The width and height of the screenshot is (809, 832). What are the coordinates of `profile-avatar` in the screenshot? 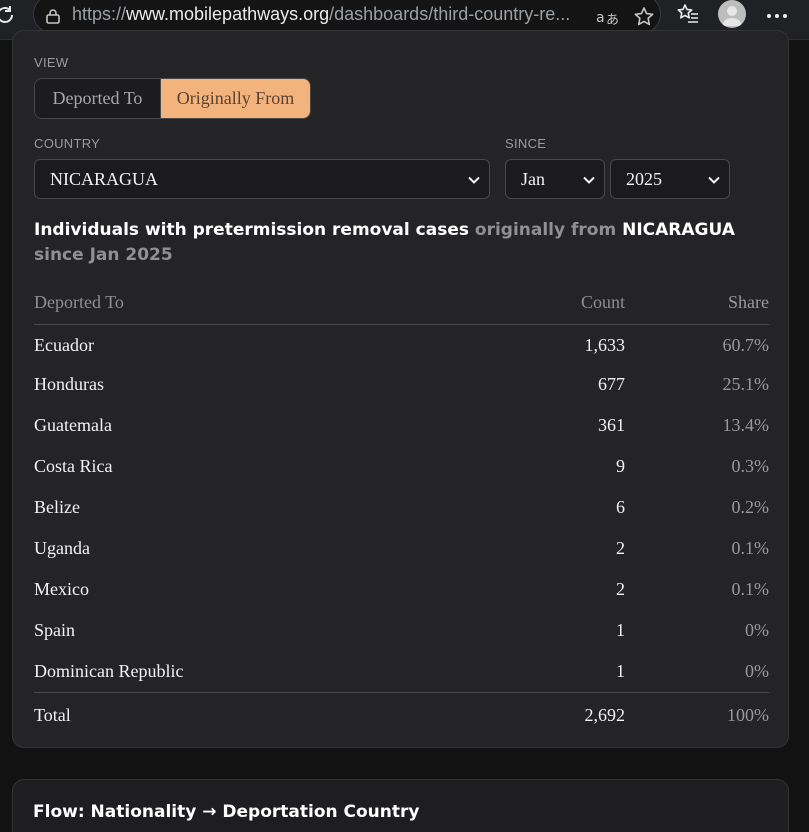 It's located at (732, 14).